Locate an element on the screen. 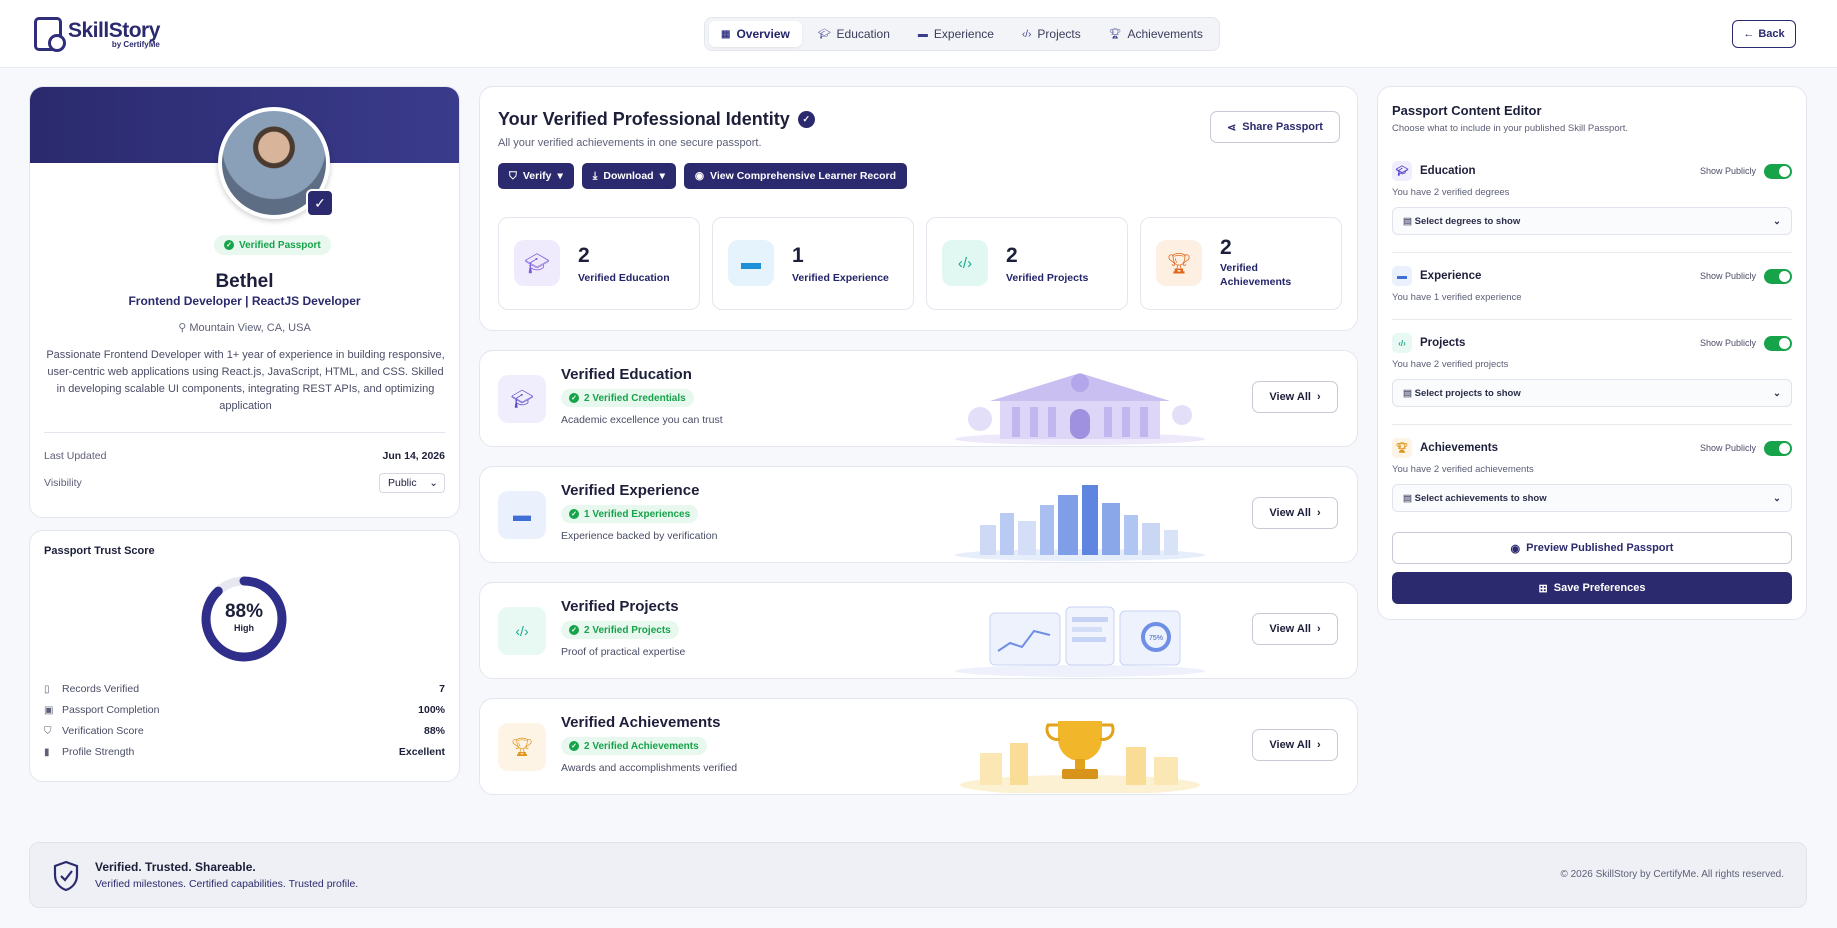 Image resolution: width=1837 pixels, height=928 pixels. section-badge: ✓ 2 Verified Credentials is located at coordinates (627, 398).